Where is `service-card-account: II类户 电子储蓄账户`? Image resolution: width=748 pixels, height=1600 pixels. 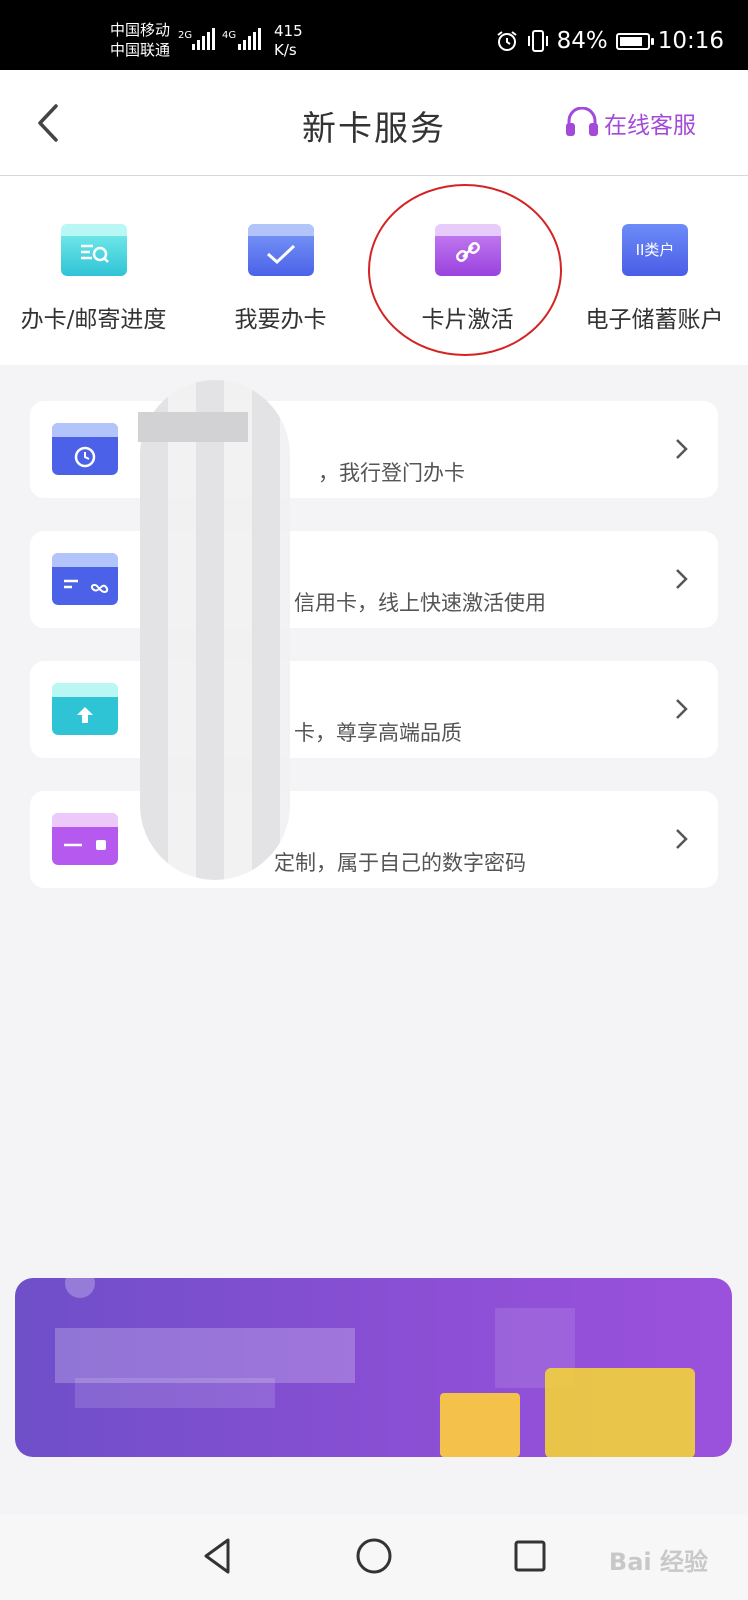
service-card-account: II类户 电子储蓄账户 is located at coordinates (654, 270).